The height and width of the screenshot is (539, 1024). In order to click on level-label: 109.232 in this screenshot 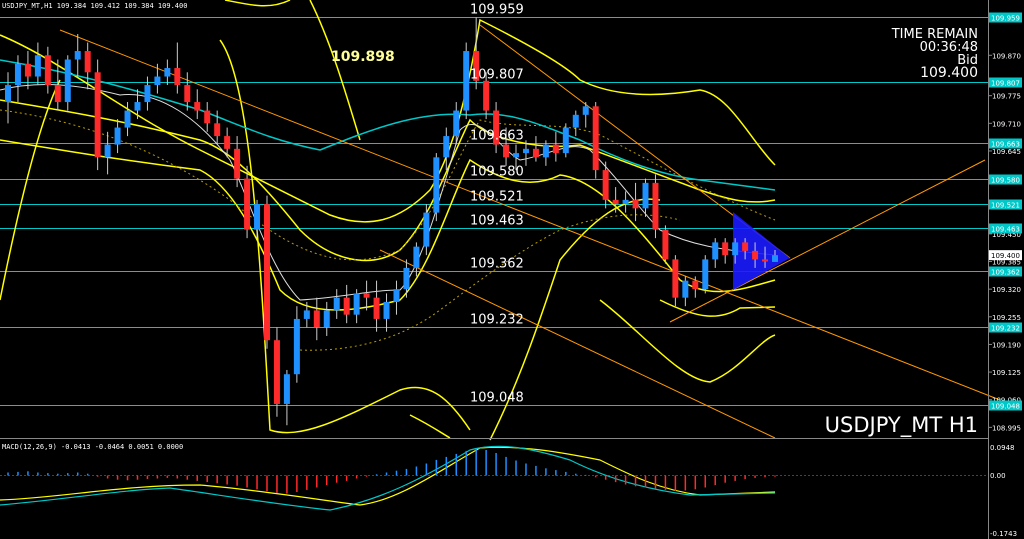, I will do `click(497, 320)`.